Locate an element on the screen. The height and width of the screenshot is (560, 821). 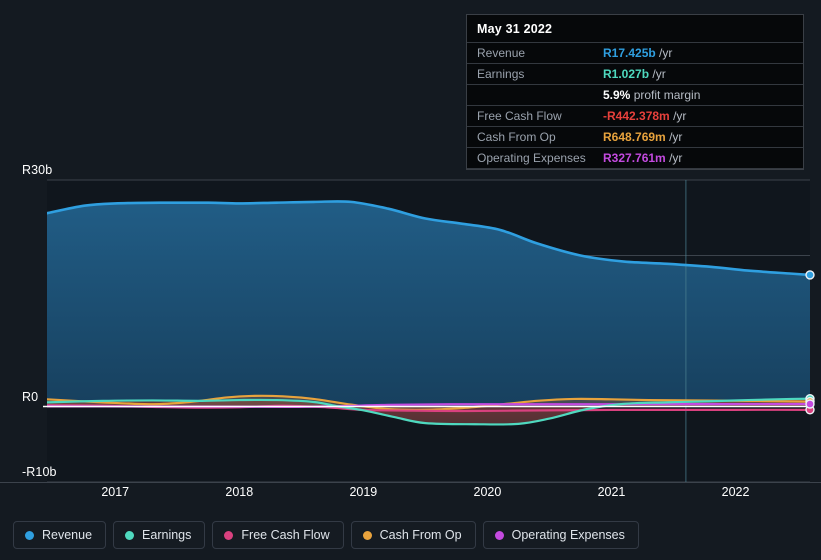
legend-item-label: Operating Expenses is located at coordinates (568, 535).